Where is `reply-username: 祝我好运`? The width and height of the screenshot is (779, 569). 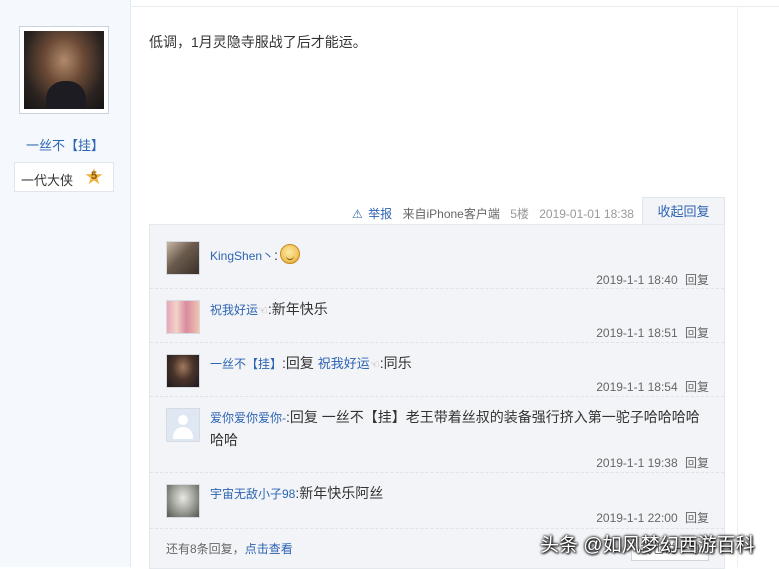
reply-username: 祝我好运 is located at coordinates (234, 310).